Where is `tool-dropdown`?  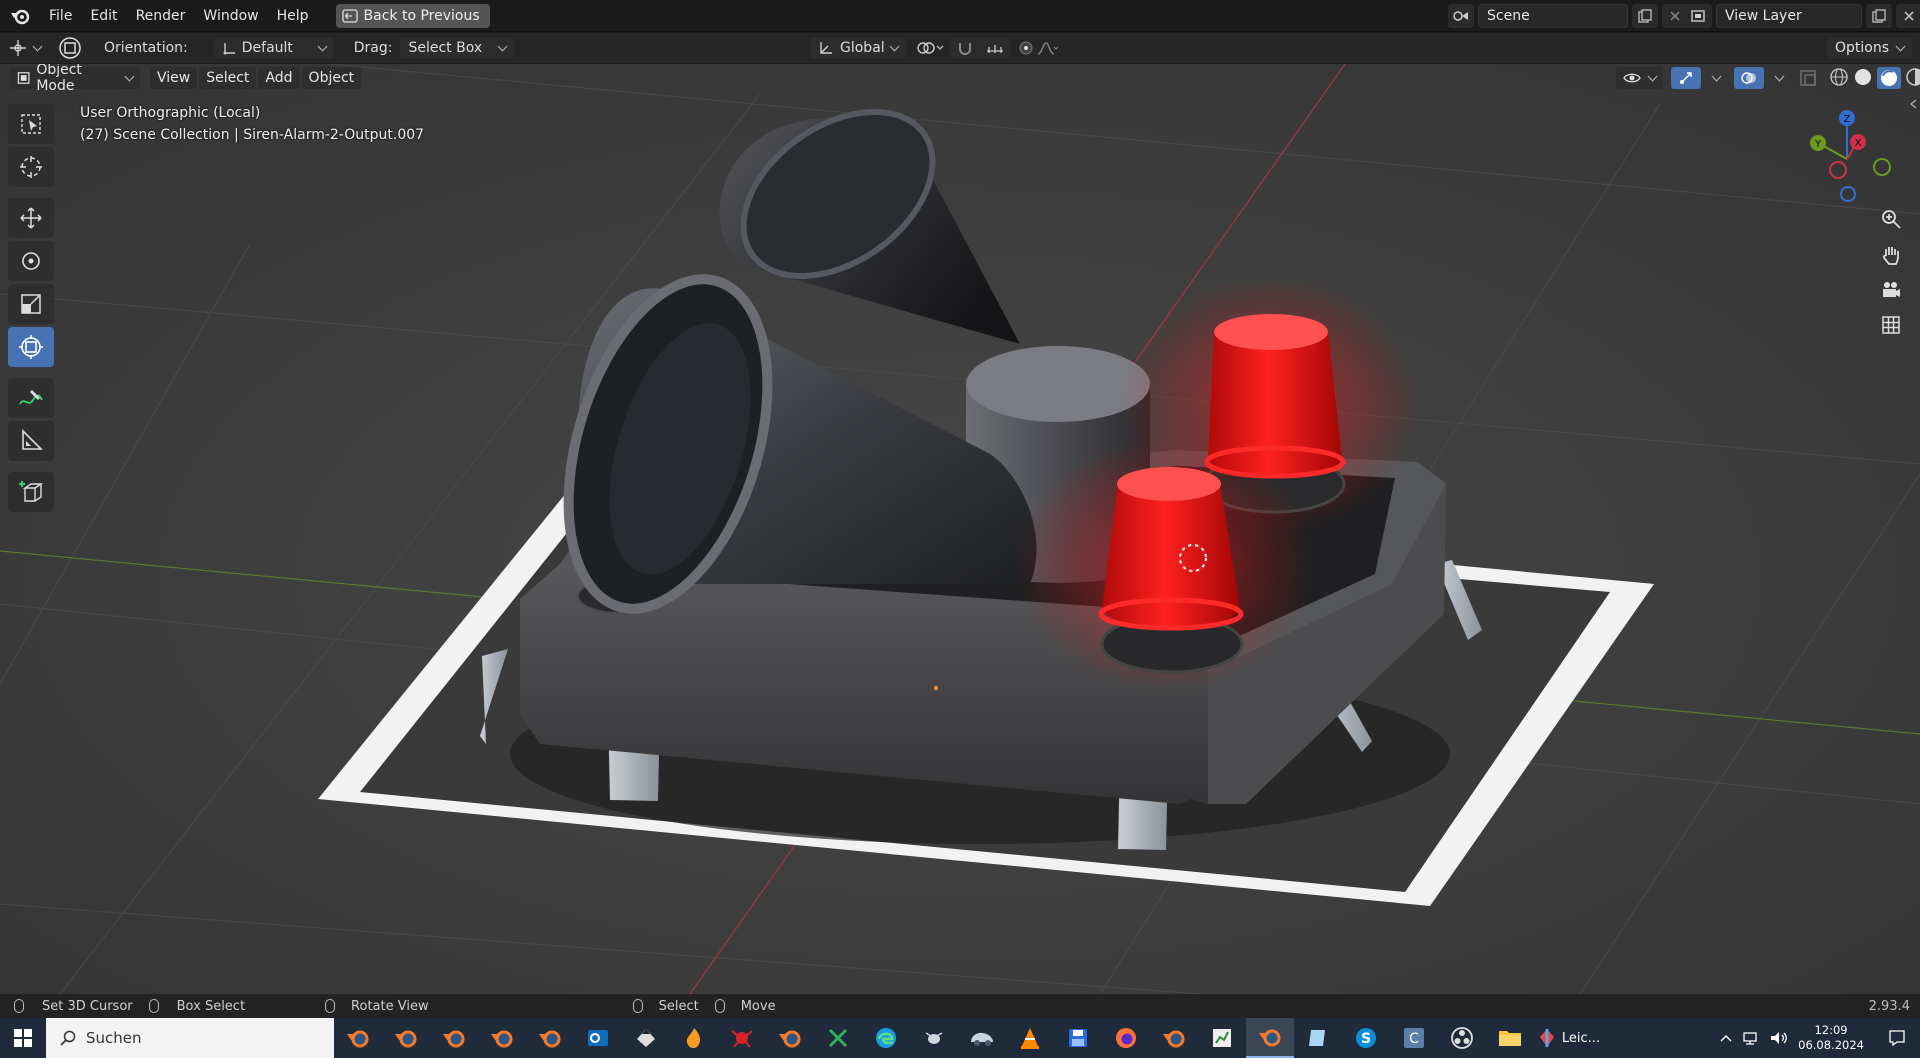
tool-dropdown is located at coordinates (25, 48).